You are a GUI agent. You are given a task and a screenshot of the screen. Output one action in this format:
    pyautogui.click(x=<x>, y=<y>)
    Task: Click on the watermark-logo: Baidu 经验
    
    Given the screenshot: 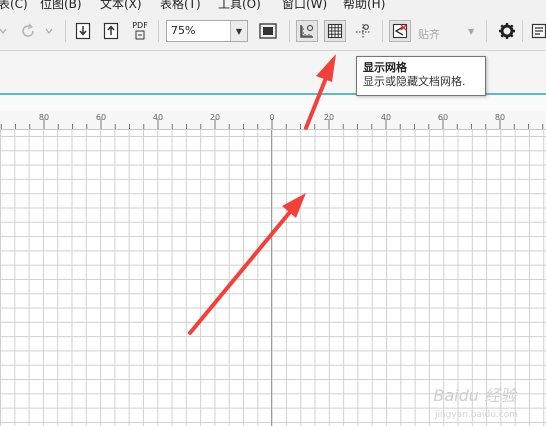 What is the action you would take?
    pyautogui.click(x=474, y=395)
    